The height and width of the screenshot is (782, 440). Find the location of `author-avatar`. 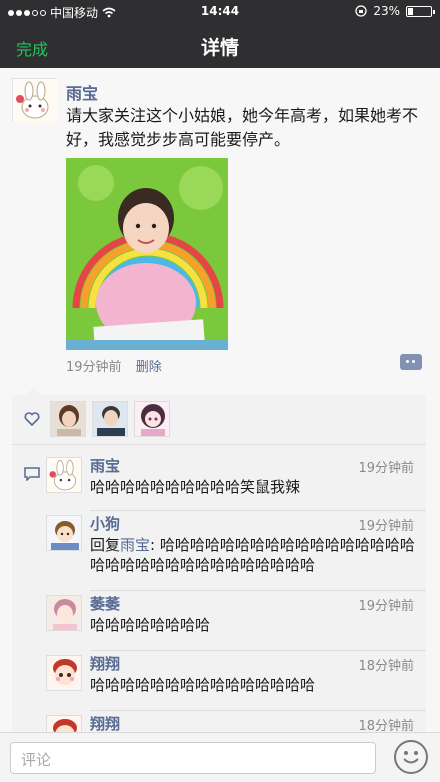

author-avatar is located at coordinates (34, 100).